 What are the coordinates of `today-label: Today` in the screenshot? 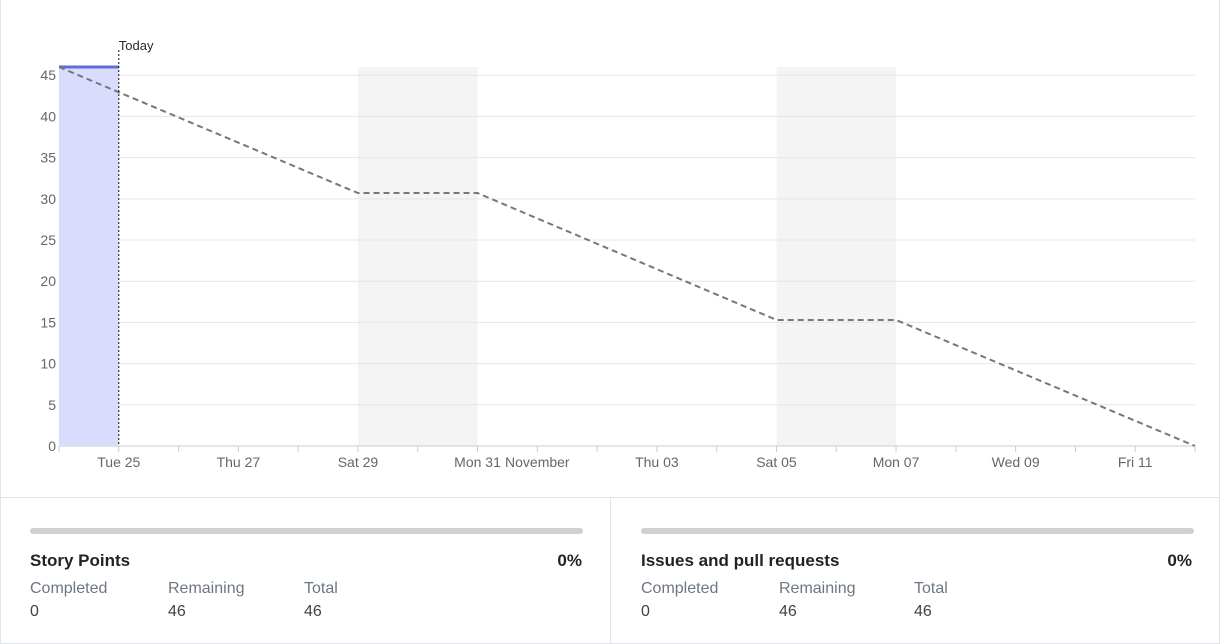 It's located at (136, 45).